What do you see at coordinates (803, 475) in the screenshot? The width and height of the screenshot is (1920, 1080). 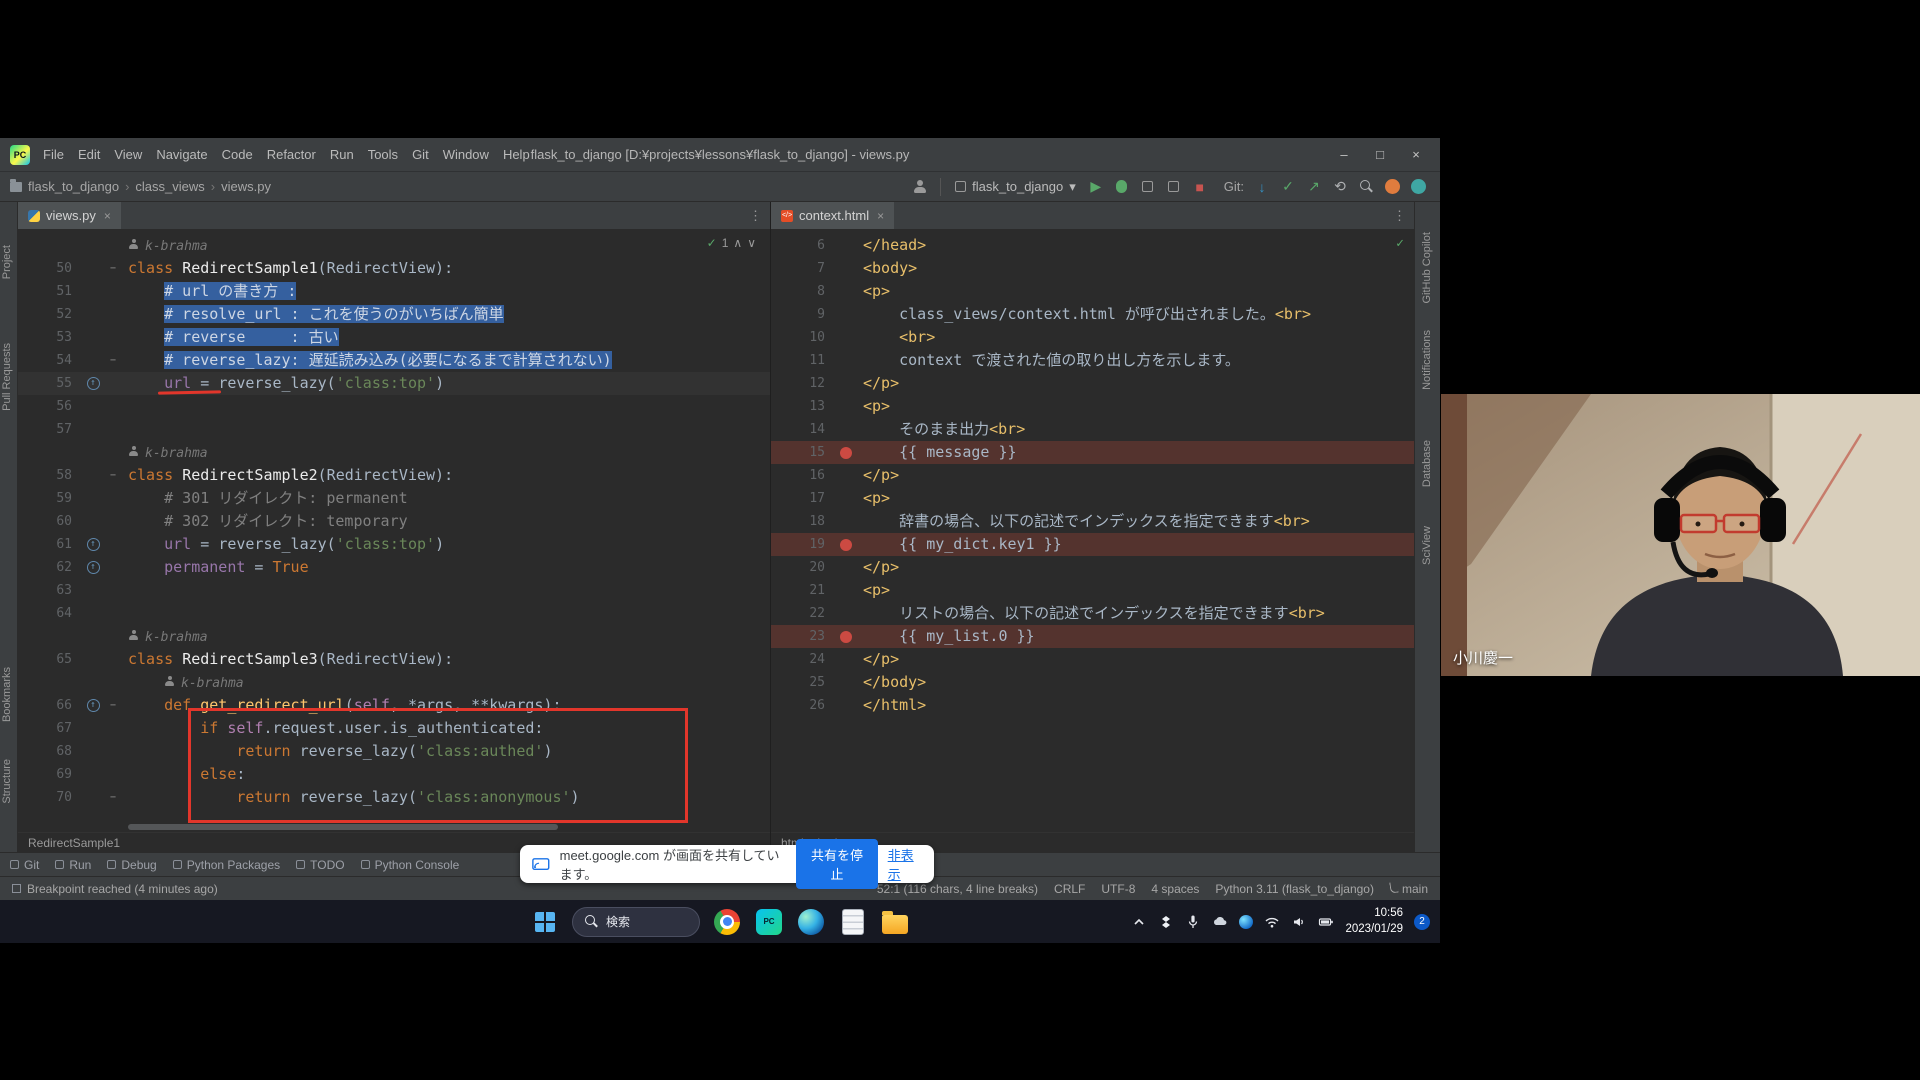 I see `line-number: 16` at bounding box center [803, 475].